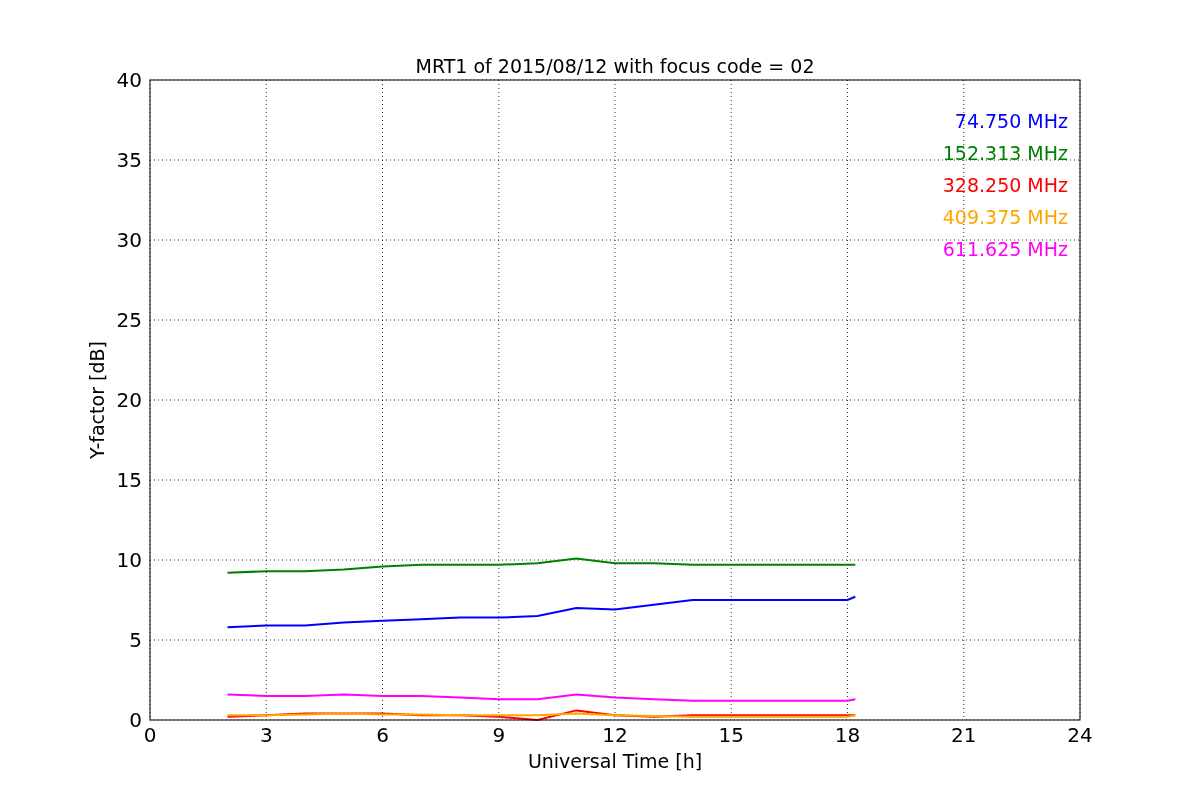 Image resolution: width=1200 pixels, height=800 pixels. What do you see at coordinates (129, 480) in the screenshot?
I see `y-tick-label: 15` at bounding box center [129, 480].